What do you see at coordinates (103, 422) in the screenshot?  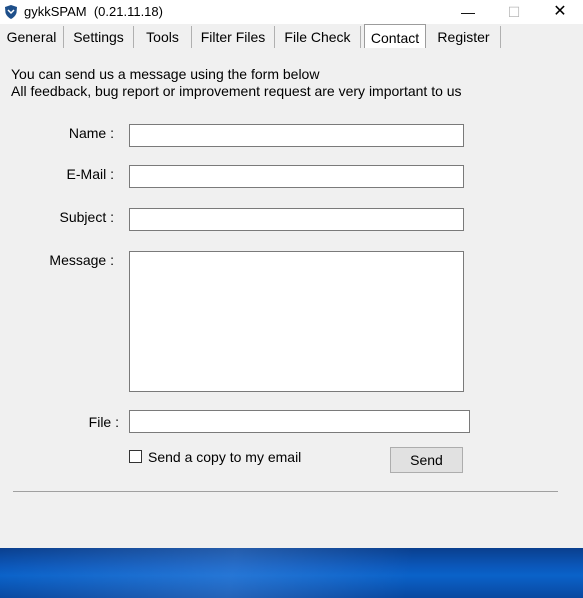 I see `file-label: File :` at bounding box center [103, 422].